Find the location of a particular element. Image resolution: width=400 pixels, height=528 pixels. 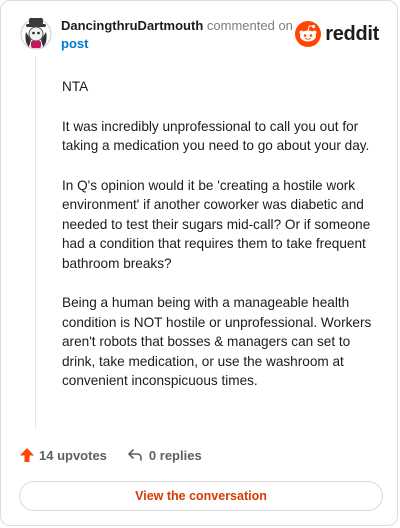

reply-arrow-icon is located at coordinates (135, 455).